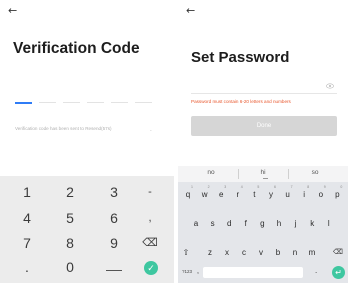  What do you see at coordinates (225, 187) in the screenshot?
I see `key-number-hint: 3` at bounding box center [225, 187].